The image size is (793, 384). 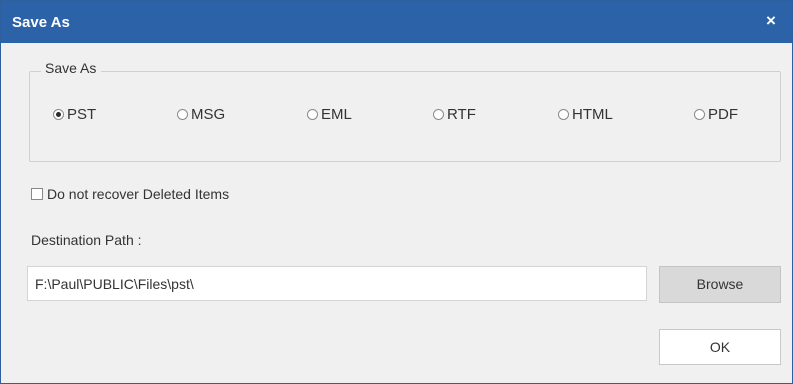 What do you see at coordinates (82, 114) in the screenshot?
I see `radio-pst-label: PST` at bounding box center [82, 114].